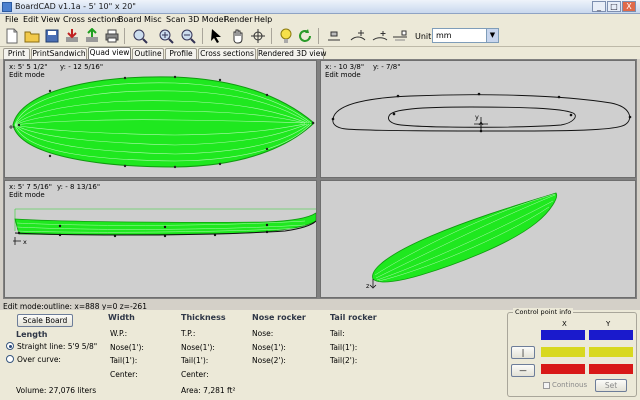 The height and width of the screenshot is (400, 640). I want to click on control-point-y-yellow, so click(611, 352).